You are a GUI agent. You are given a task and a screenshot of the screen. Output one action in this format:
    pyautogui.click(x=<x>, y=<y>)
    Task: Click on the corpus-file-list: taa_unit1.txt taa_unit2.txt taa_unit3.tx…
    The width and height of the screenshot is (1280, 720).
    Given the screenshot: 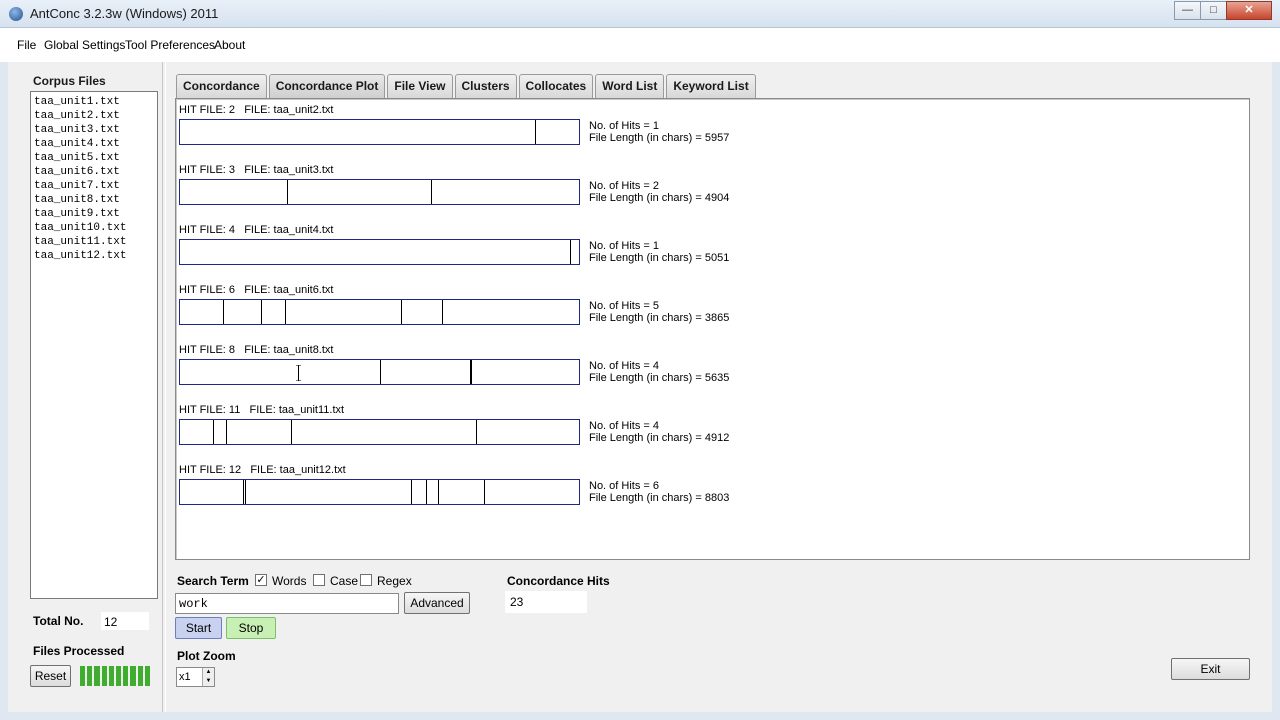 What is the action you would take?
    pyautogui.click(x=94, y=345)
    